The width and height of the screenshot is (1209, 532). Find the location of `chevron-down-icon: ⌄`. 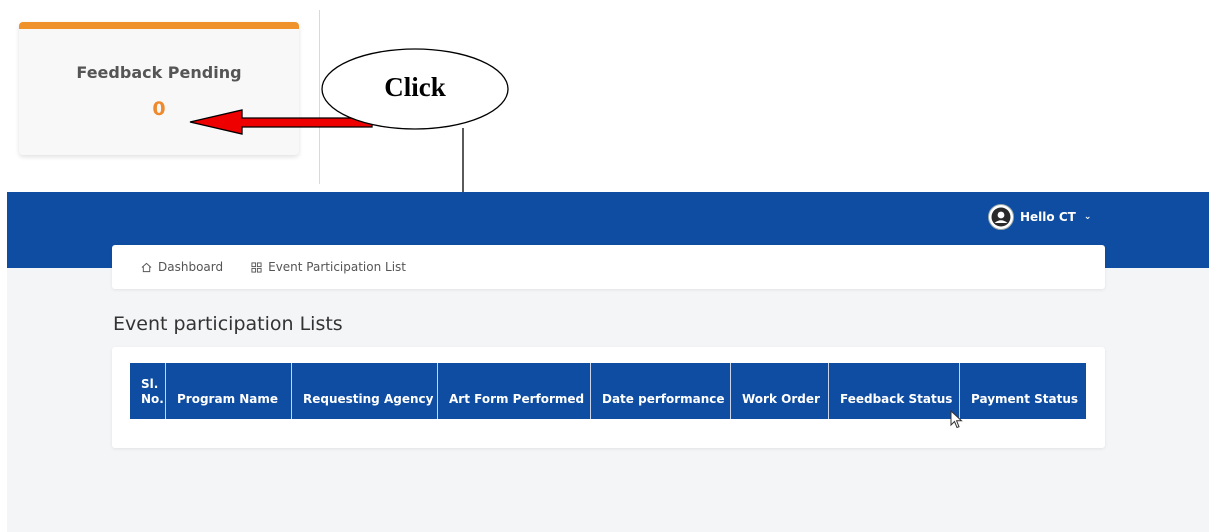

chevron-down-icon: ⌄ is located at coordinates (1087, 217).